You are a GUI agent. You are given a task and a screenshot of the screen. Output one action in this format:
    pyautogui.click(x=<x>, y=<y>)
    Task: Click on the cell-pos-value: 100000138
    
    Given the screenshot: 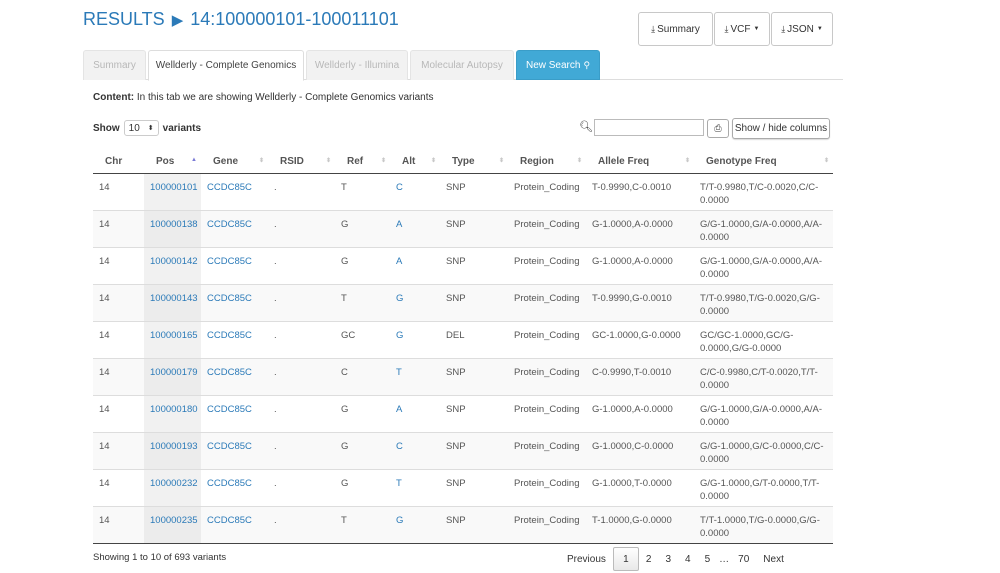 What is the action you would take?
    pyautogui.click(x=174, y=224)
    